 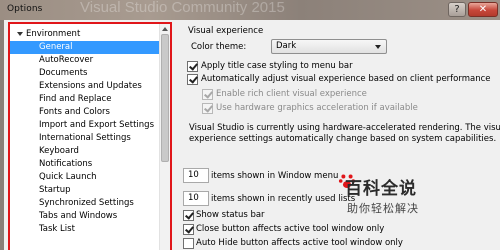 I want to click on help-button: ?, so click(x=457, y=9).